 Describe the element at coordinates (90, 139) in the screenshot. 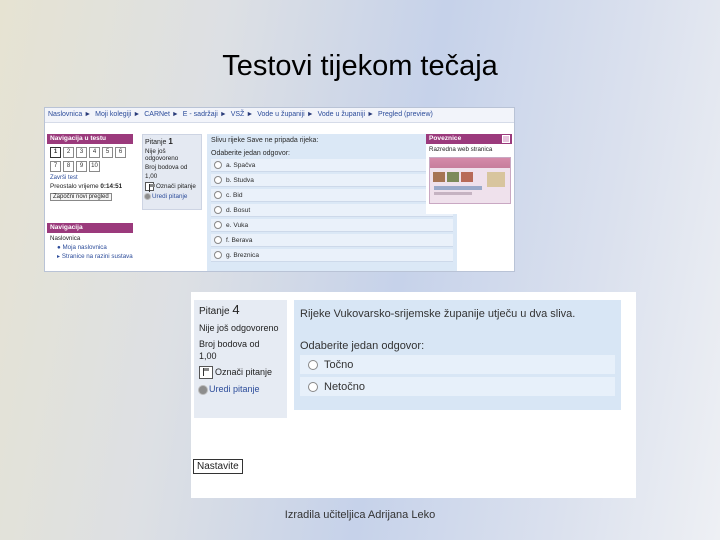

I see `quiz-navigation-title: Navigacija u testu` at that location.